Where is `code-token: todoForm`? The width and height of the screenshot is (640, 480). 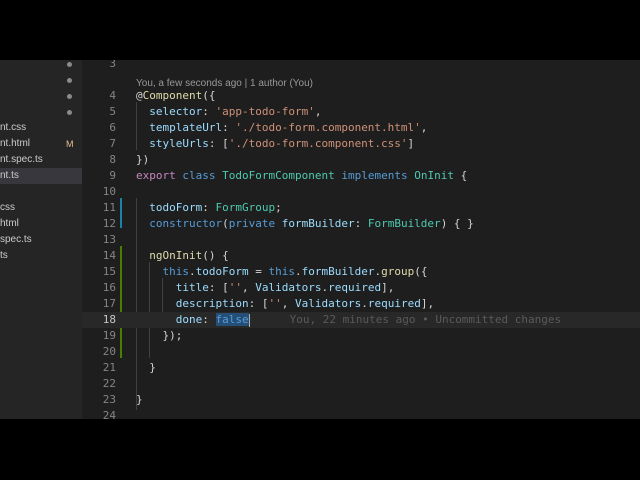
code-token: todoForm is located at coordinates (222, 271).